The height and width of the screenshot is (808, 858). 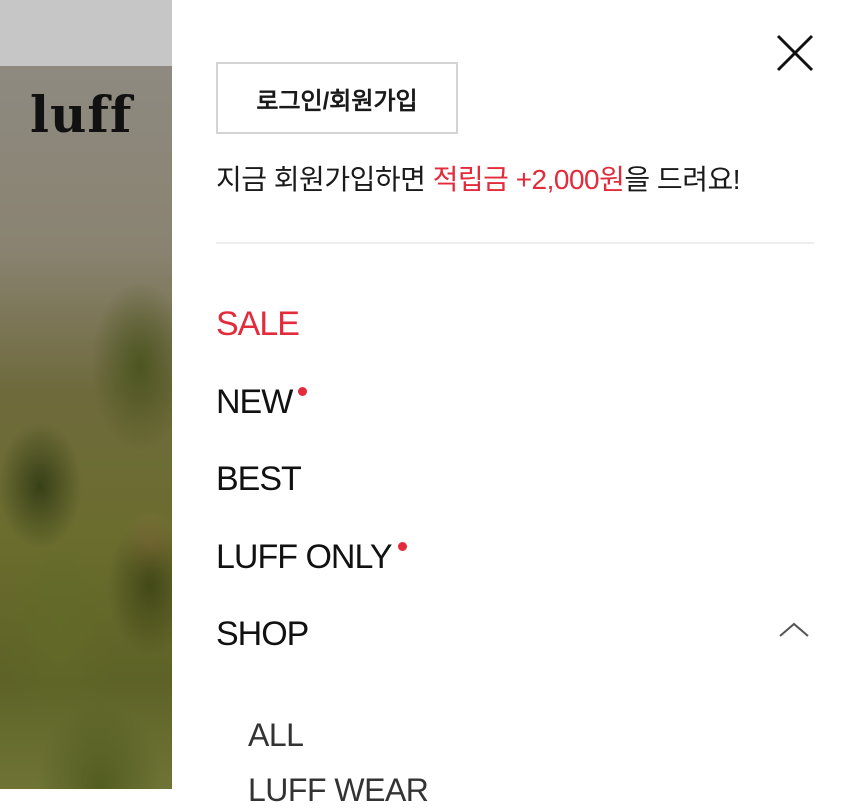 What do you see at coordinates (311, 557) in the screenshot?
I see `menu-item-luff-only: LUFF ONLY` at bounding box center [311, 557].